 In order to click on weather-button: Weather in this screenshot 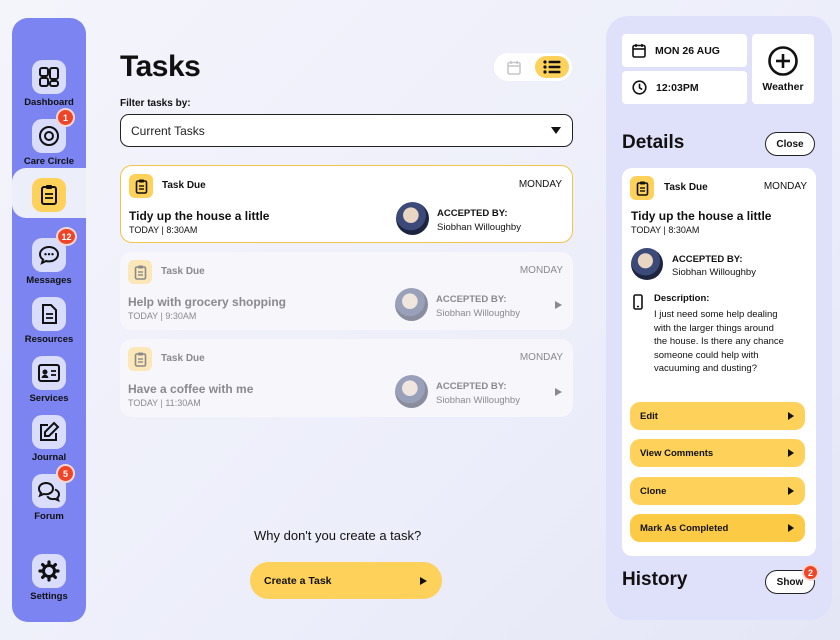, I will do `click(783, 69)`.